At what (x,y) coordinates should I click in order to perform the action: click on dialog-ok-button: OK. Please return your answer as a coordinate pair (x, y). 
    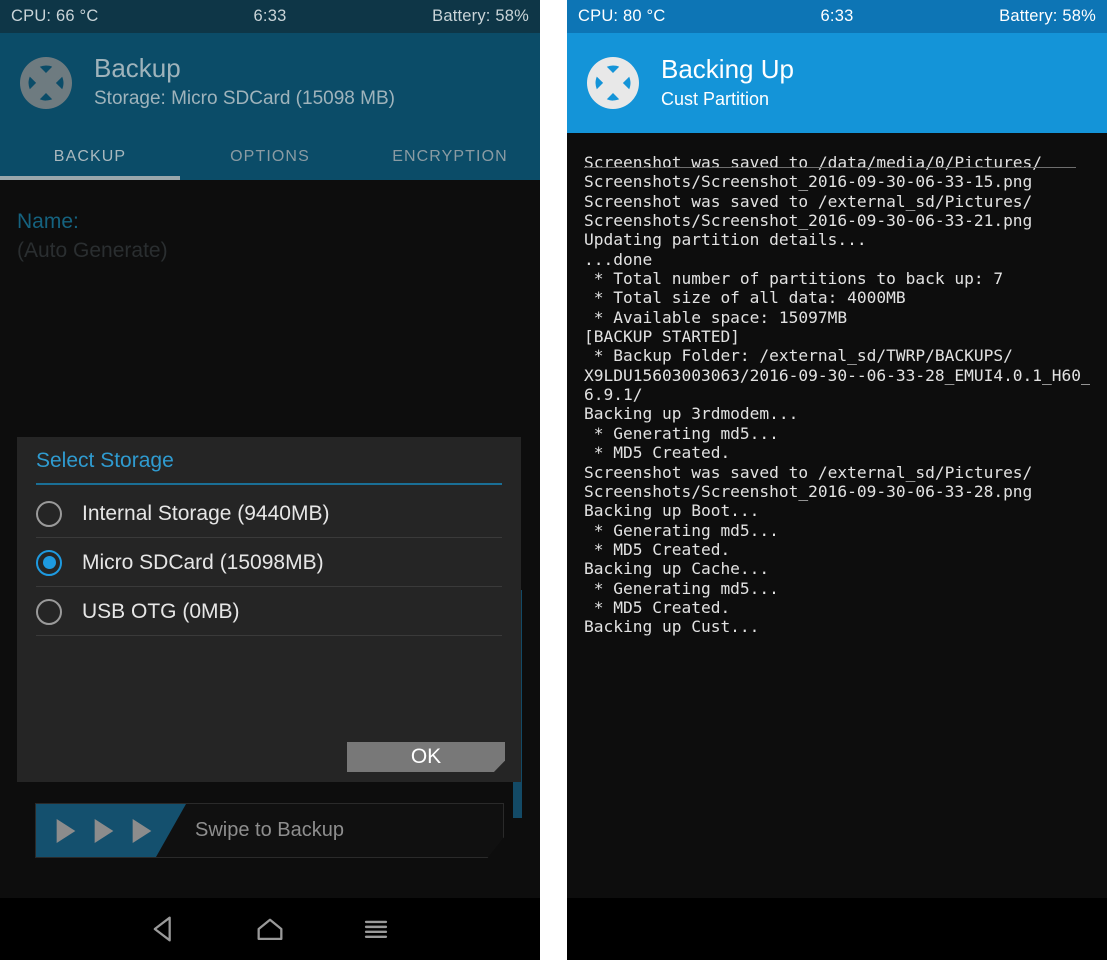
    Looking at the image, I should click on (426, 757).